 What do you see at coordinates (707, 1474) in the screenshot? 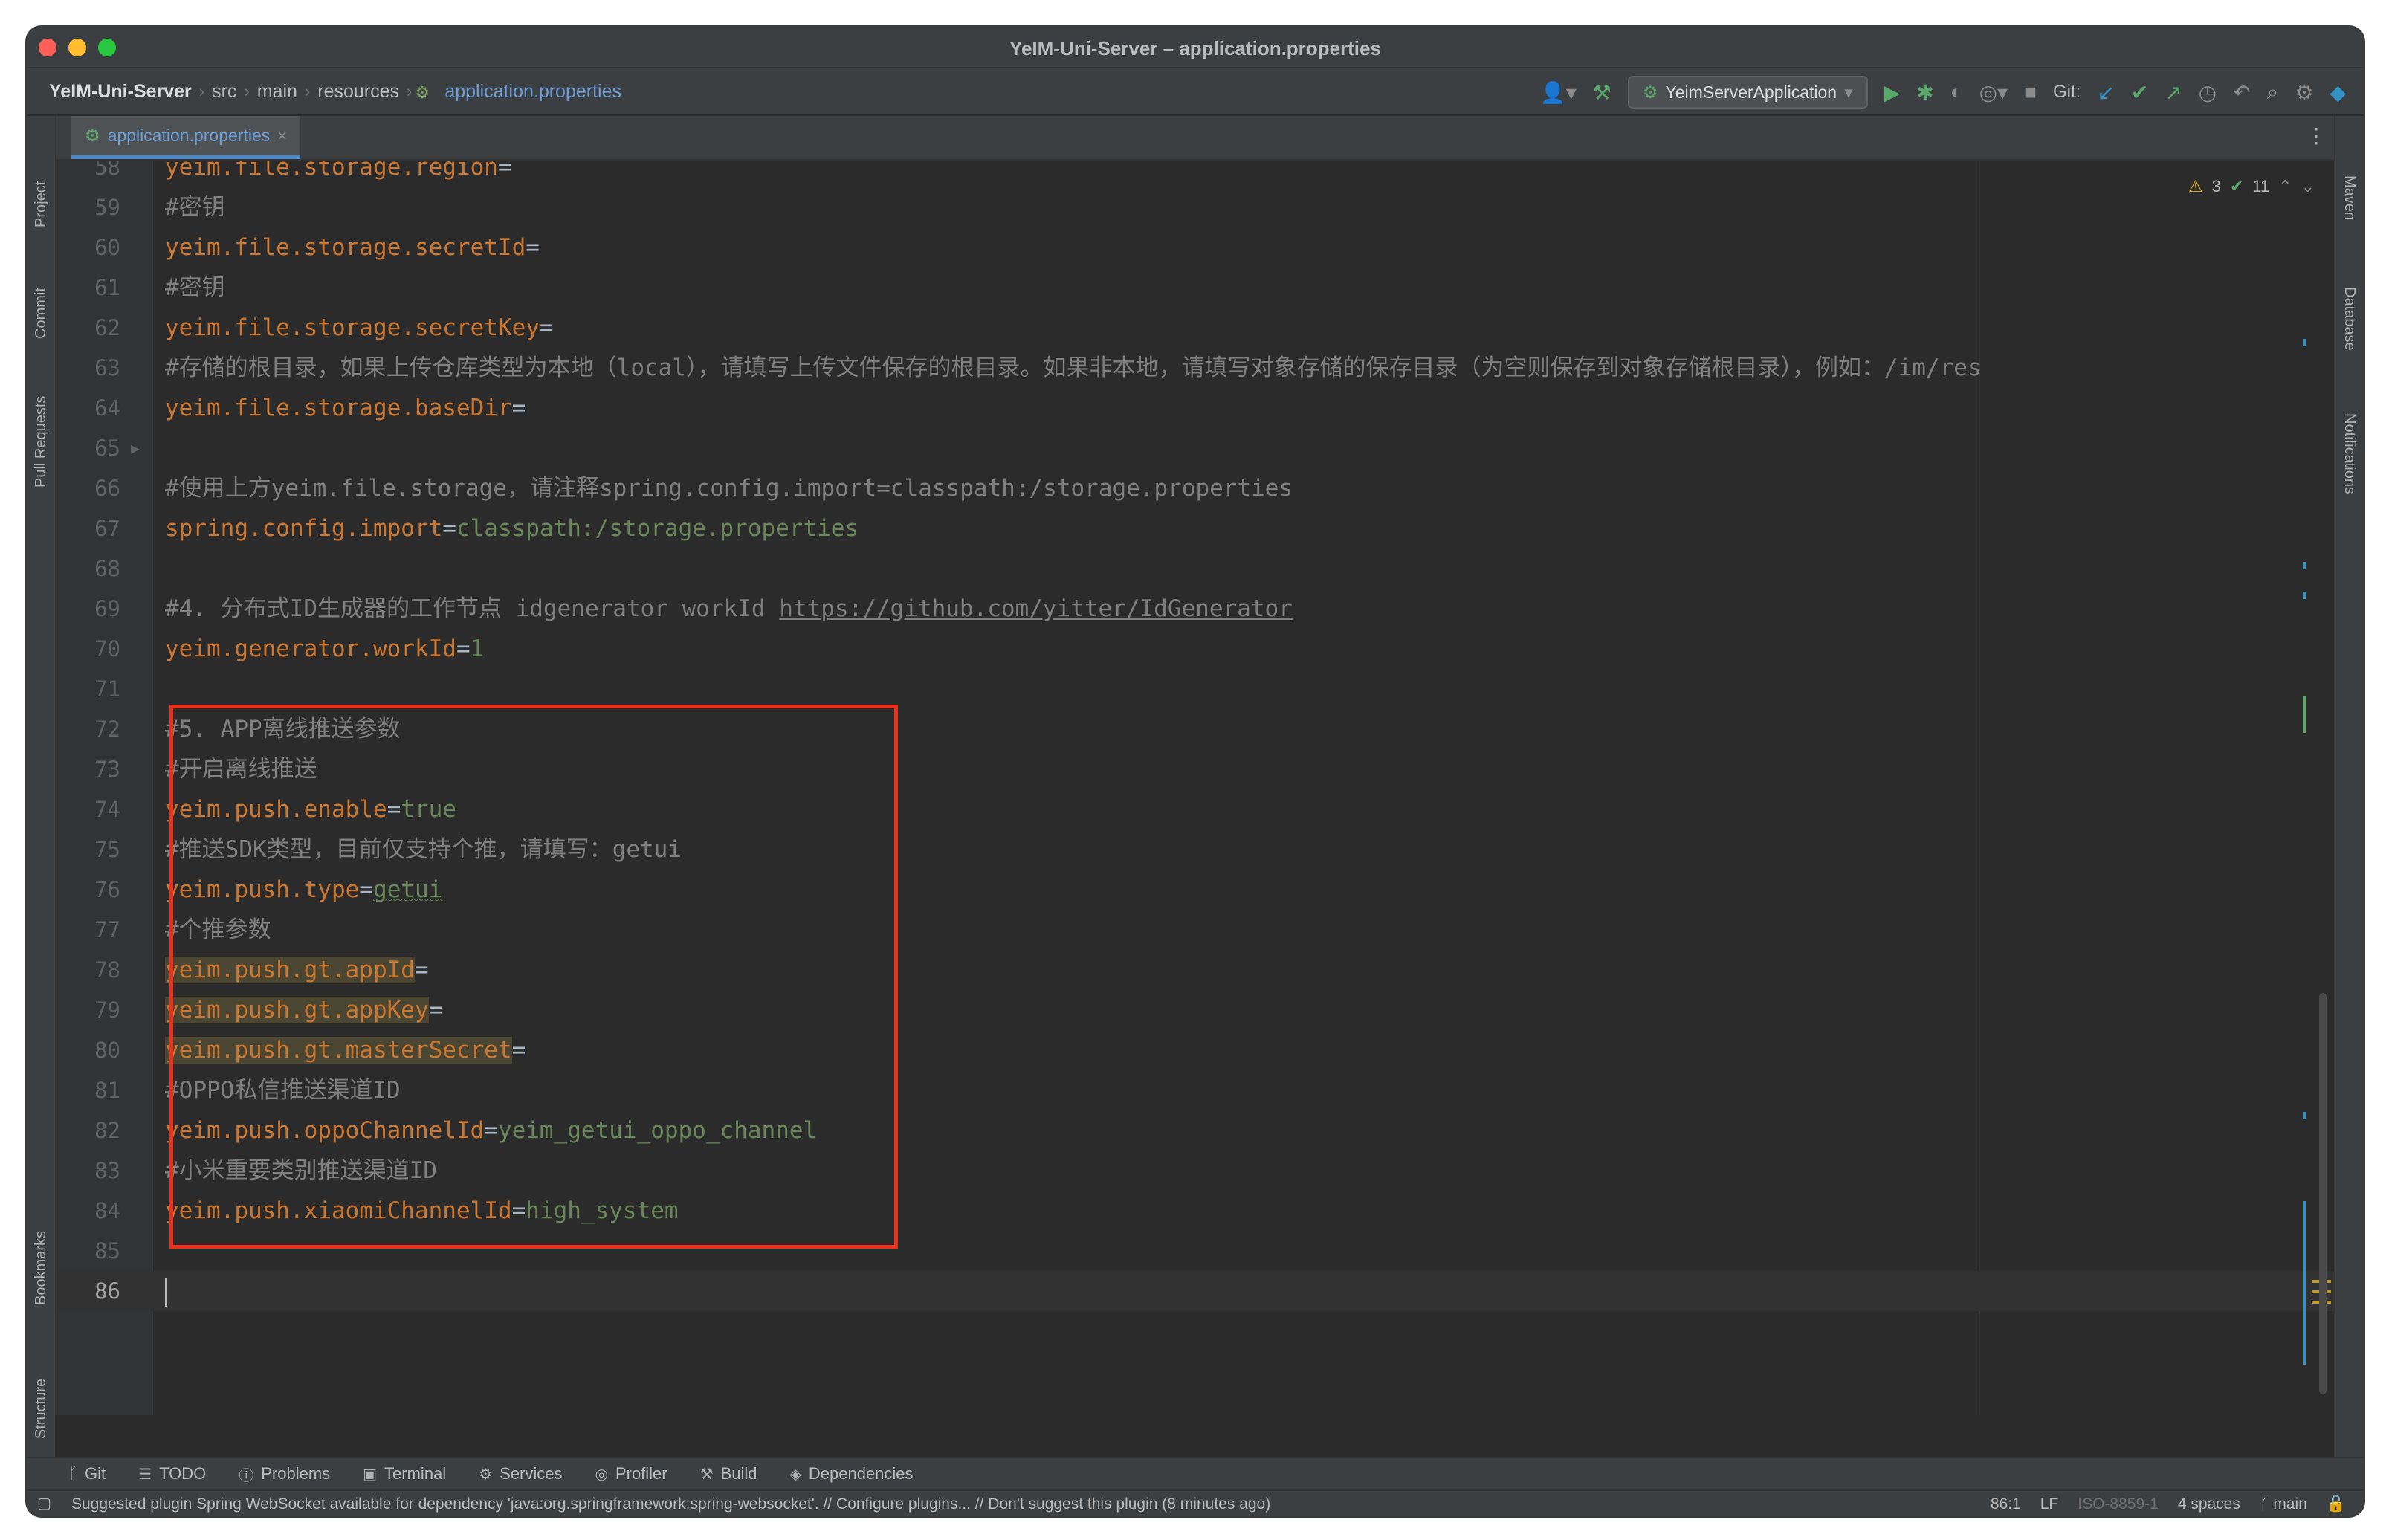
I see `hammer-icon: ⚒` at bounding box center [707, 1474].